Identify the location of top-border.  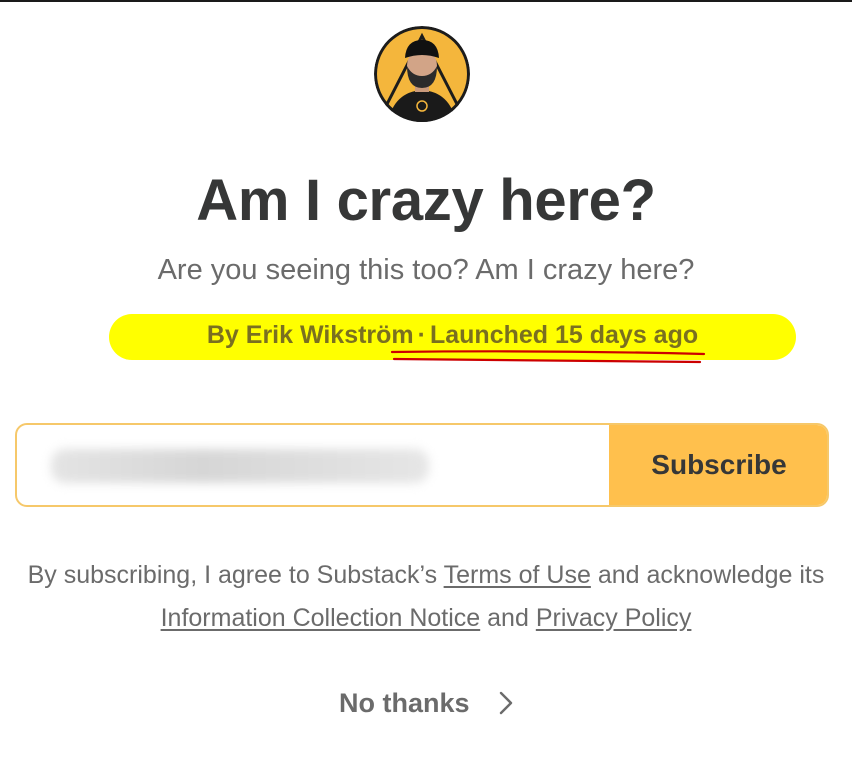
(426, 1).